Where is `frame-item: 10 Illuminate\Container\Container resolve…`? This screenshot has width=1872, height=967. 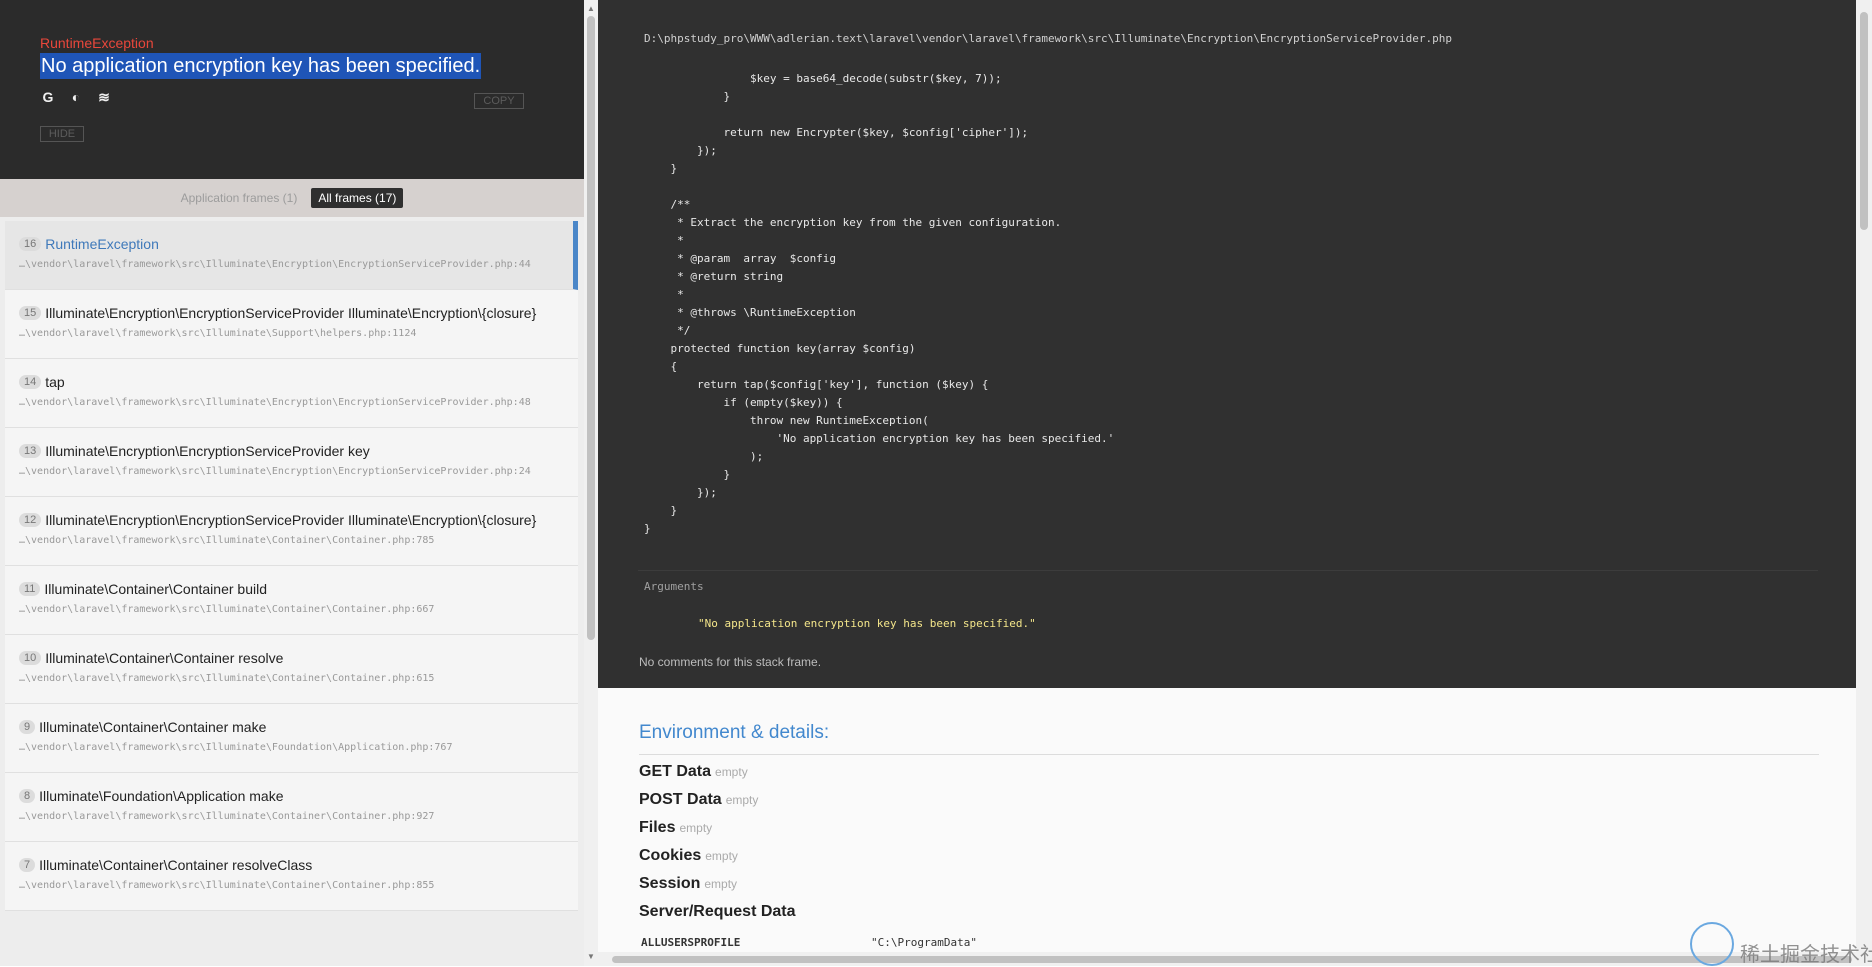 frame-item: 10 Illuminate\Container\Container resolve… is located at coordinates (291, 669).